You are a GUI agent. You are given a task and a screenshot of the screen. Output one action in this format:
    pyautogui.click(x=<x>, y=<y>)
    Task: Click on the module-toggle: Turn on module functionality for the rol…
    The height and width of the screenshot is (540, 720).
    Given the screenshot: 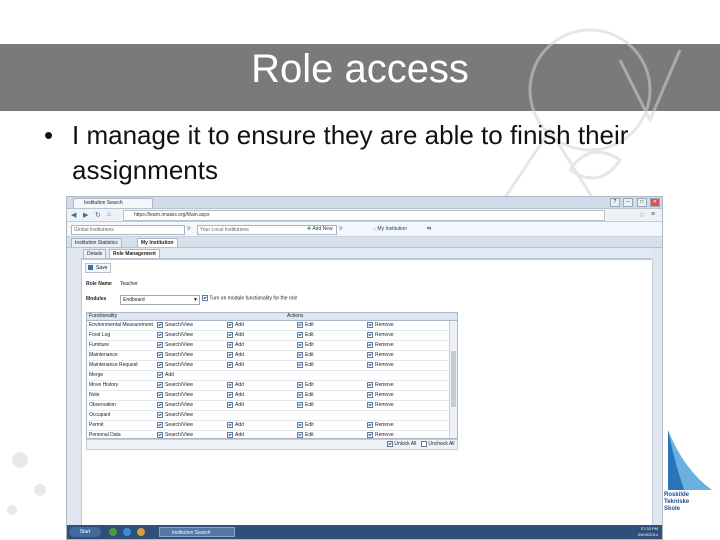 What is the action you would take?
    pyautogui.click(x=249, y=298)
    